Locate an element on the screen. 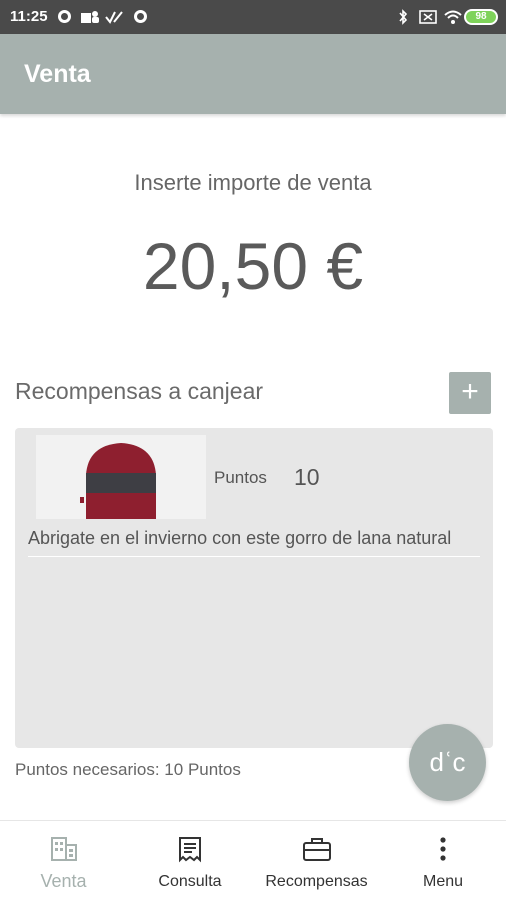  nav-item-recompensas: Recompensas is located at coordinates (316, 860).